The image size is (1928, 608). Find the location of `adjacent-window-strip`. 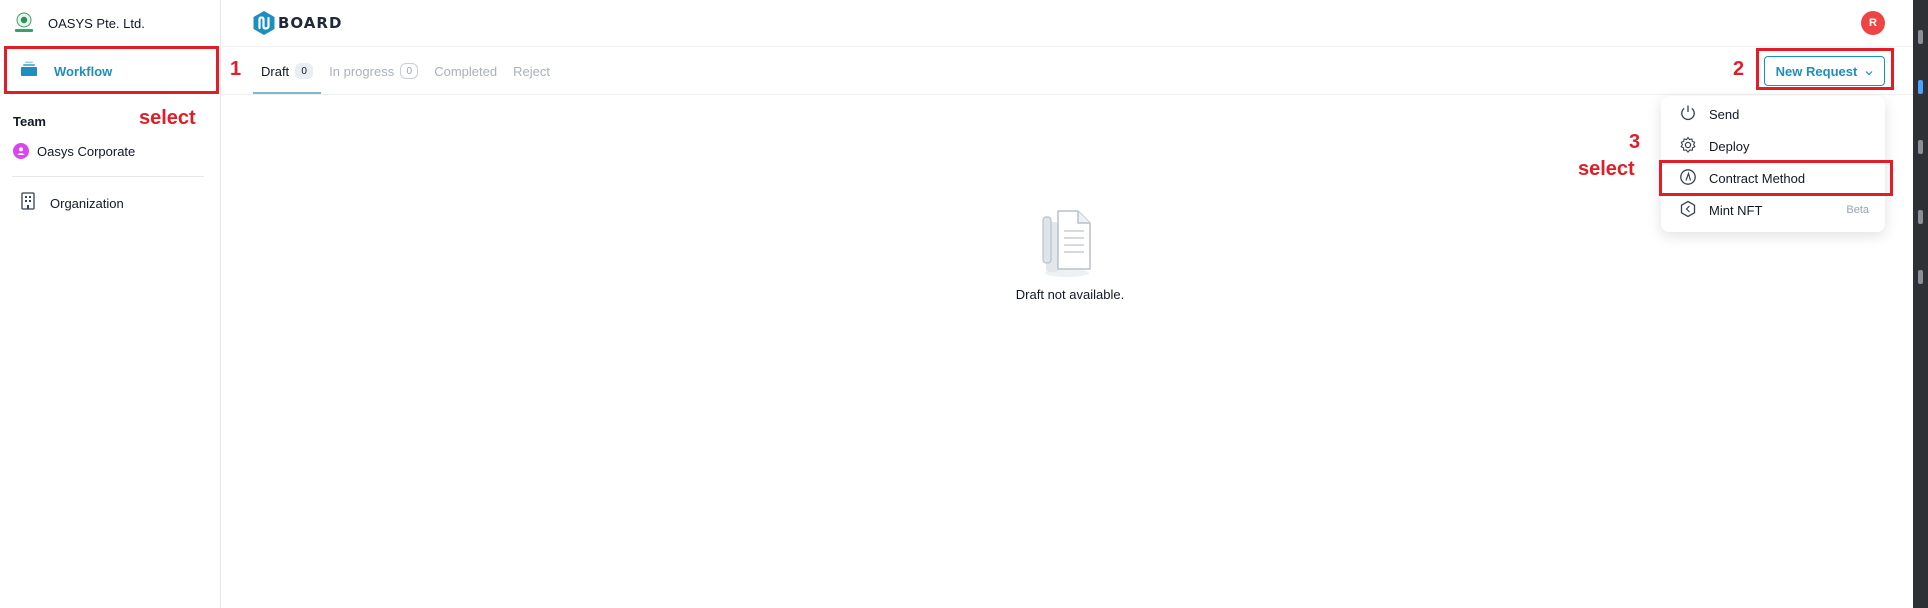

adjacent-window-strip is located at coordinates (1920, 304).